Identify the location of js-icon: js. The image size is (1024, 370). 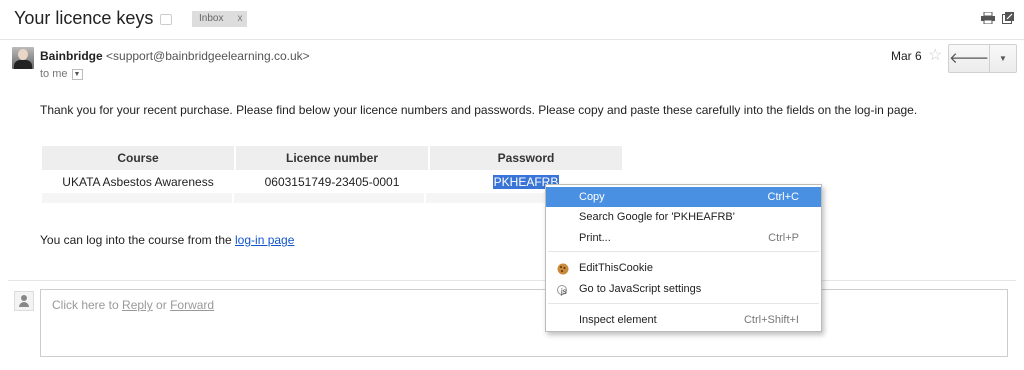
(563, 289).